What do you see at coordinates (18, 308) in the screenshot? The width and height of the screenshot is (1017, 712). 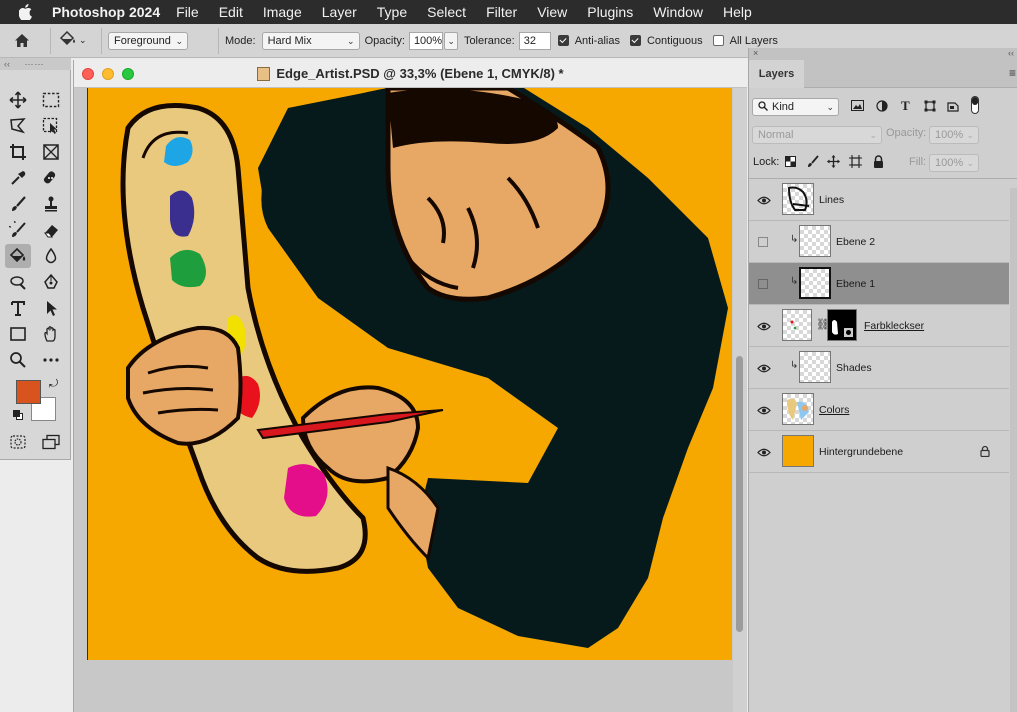 I see `type-tool` at bounding box center [18, 308].